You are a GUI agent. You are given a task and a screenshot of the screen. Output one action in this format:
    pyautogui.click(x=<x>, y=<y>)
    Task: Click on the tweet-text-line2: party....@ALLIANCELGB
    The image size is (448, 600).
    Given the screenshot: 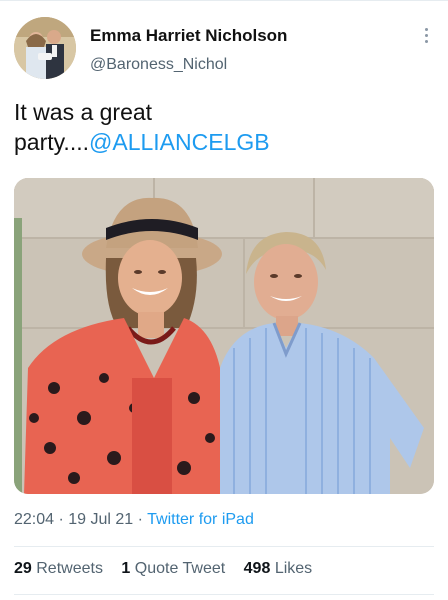 What is the action you would take?
    pyautogui.click(x=224, y=142)
    